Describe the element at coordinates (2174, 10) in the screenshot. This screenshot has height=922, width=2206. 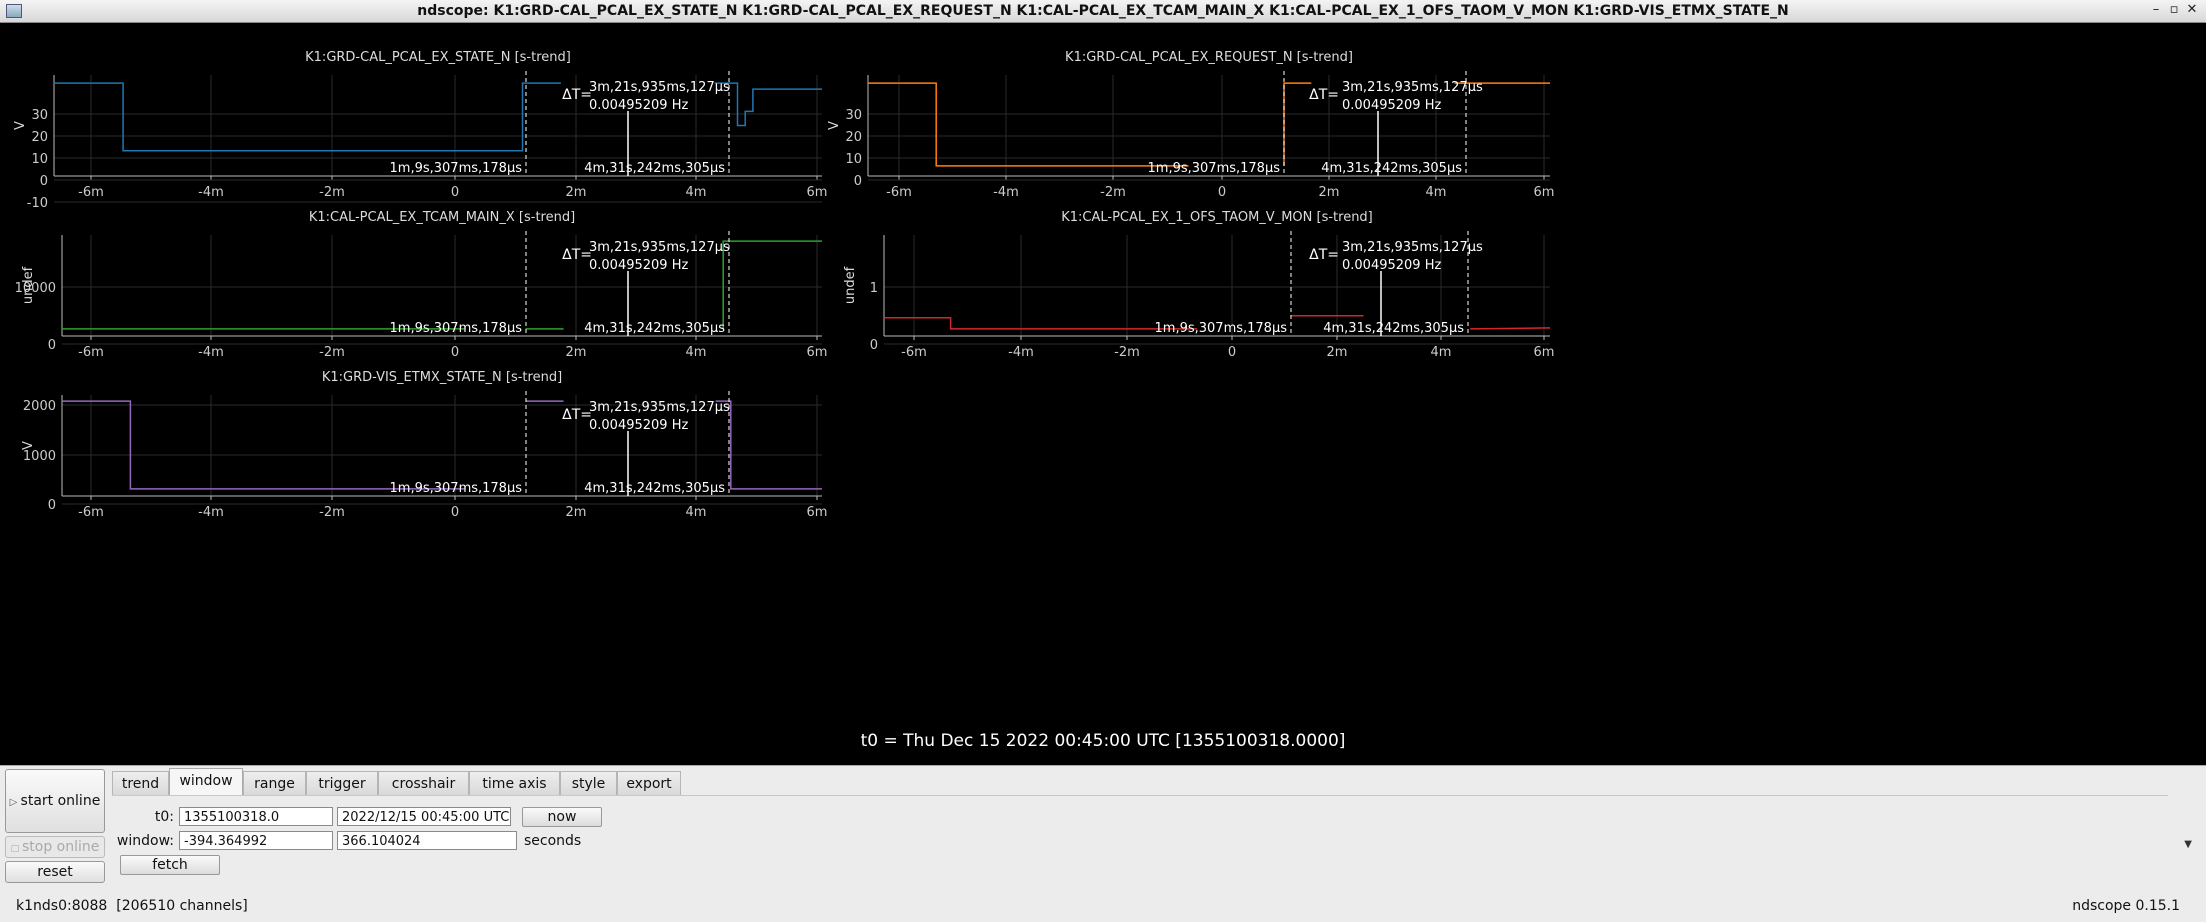
I see `maximize-icon: ▫` at that location.